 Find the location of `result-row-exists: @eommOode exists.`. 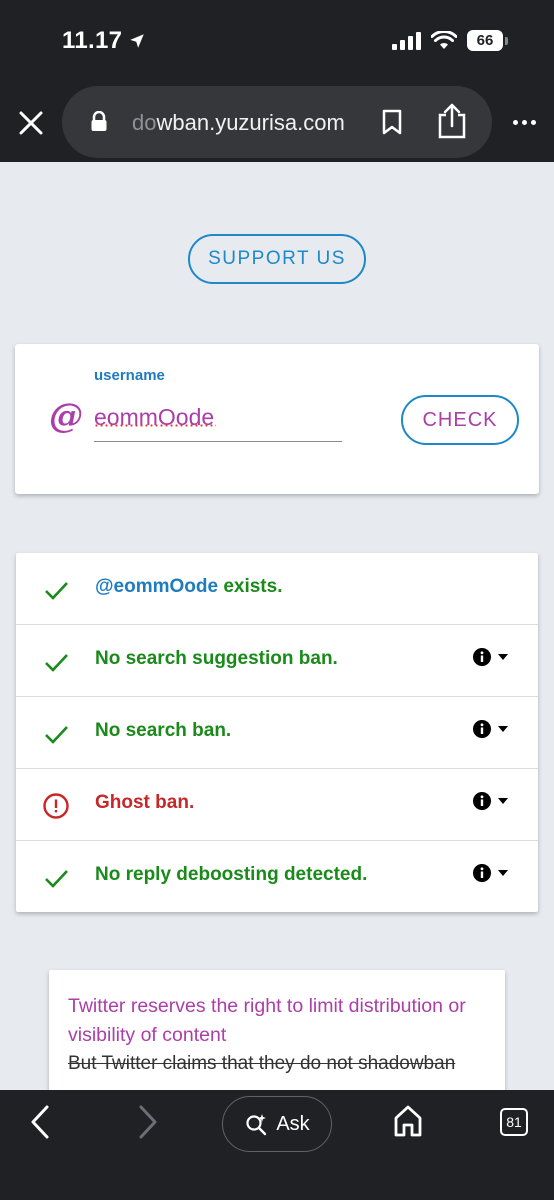

result-row-exists: @eommOode exists. is located at coordinates (277, 589).